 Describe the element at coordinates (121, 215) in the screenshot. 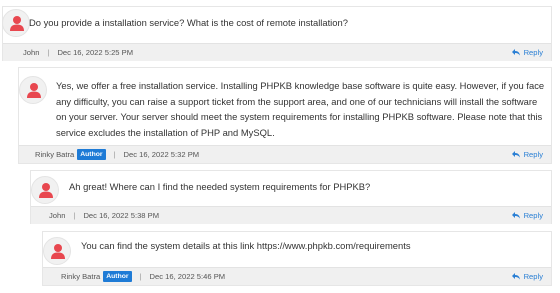

I see `comment-date: Dec 16, 2022 5:38 PM` at that location.